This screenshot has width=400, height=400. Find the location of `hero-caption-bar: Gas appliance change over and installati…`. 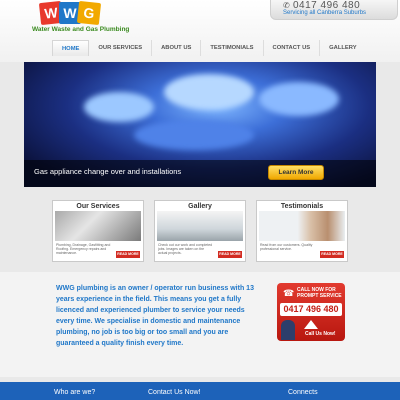

hero-caption-bar: Gas appliance change over and installati… is located at coordinates (200, 173).